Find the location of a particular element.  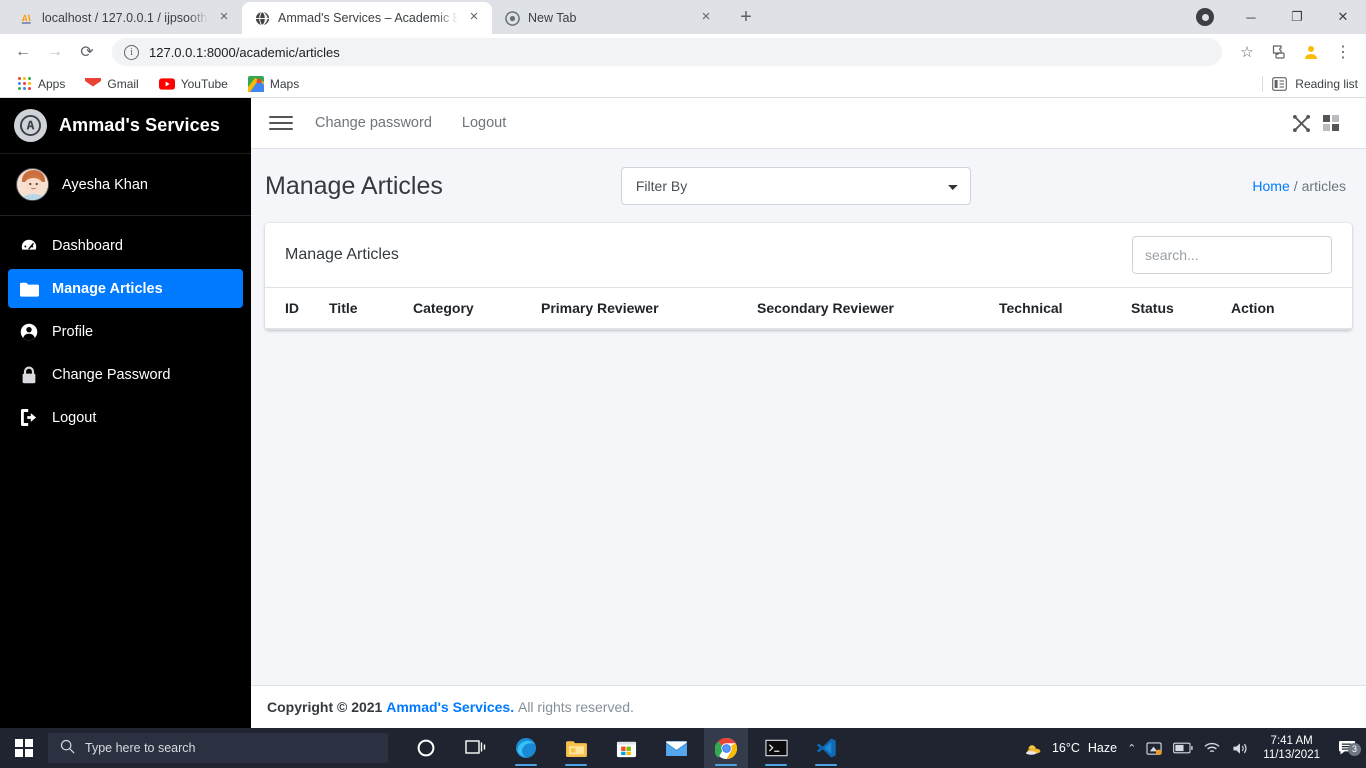

browser-tab-3-title: New Tab is located at coordinates (552, 18).